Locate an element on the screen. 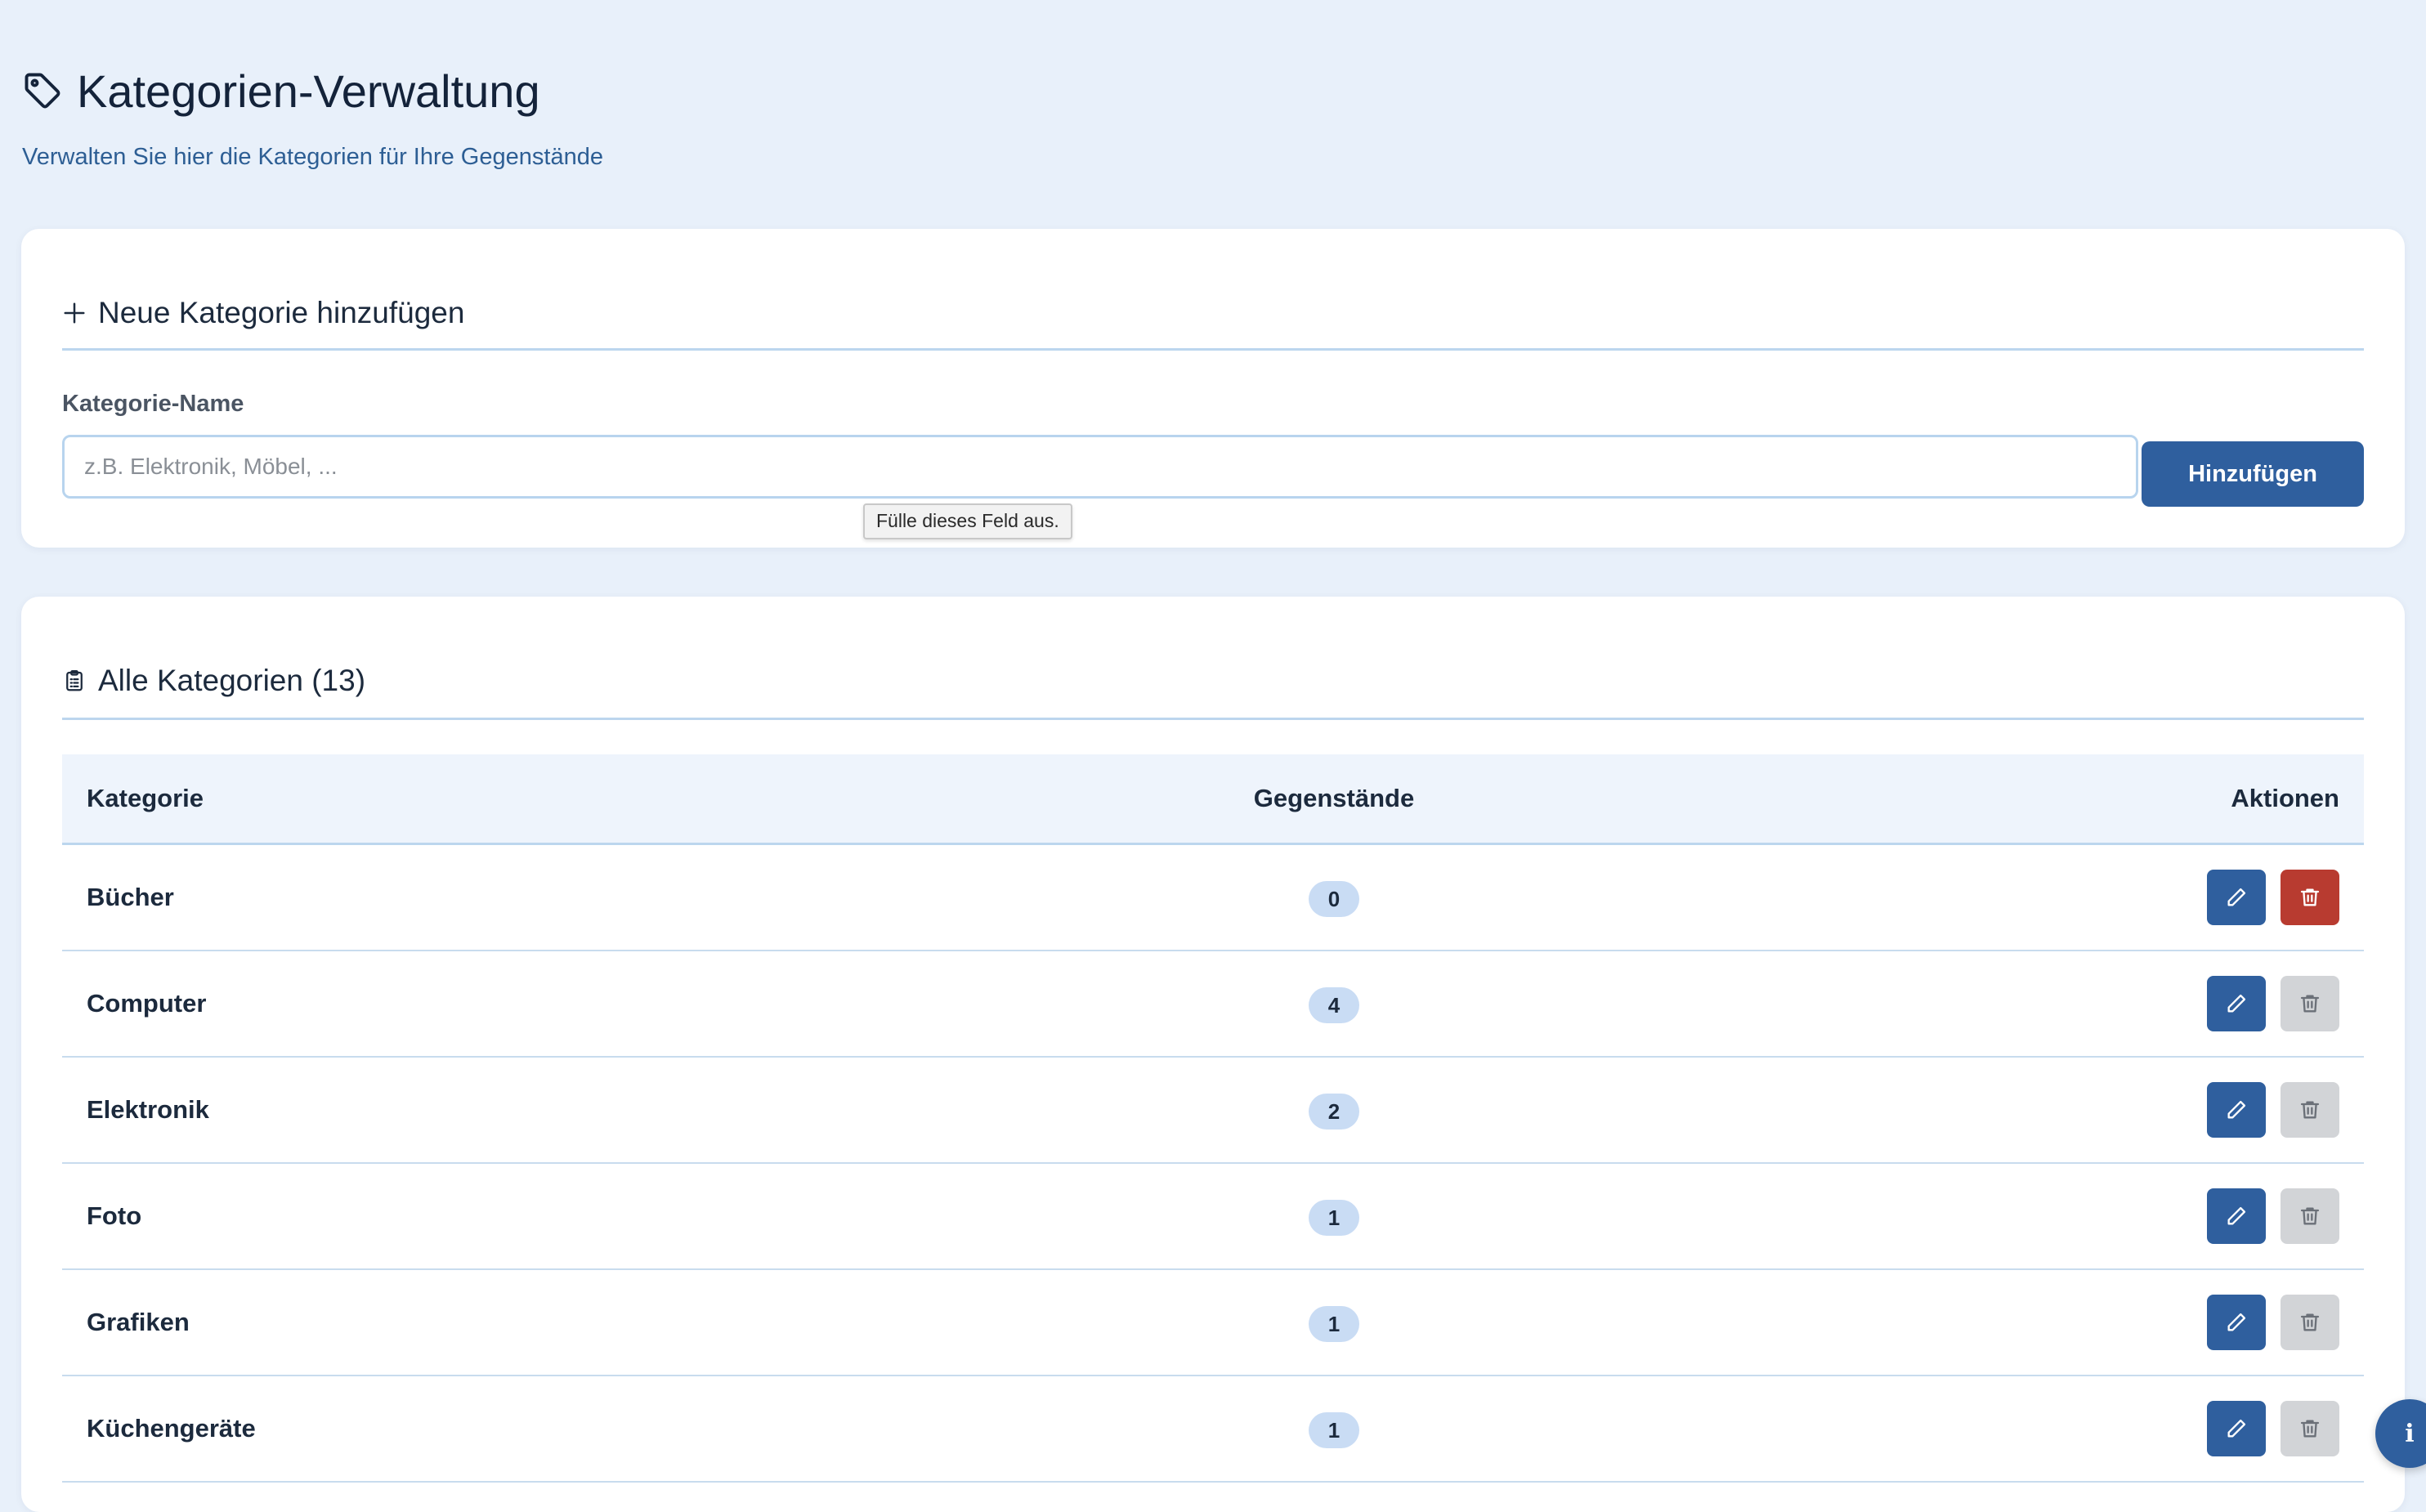  clipboard-icon is located at coordinates (74, 681).